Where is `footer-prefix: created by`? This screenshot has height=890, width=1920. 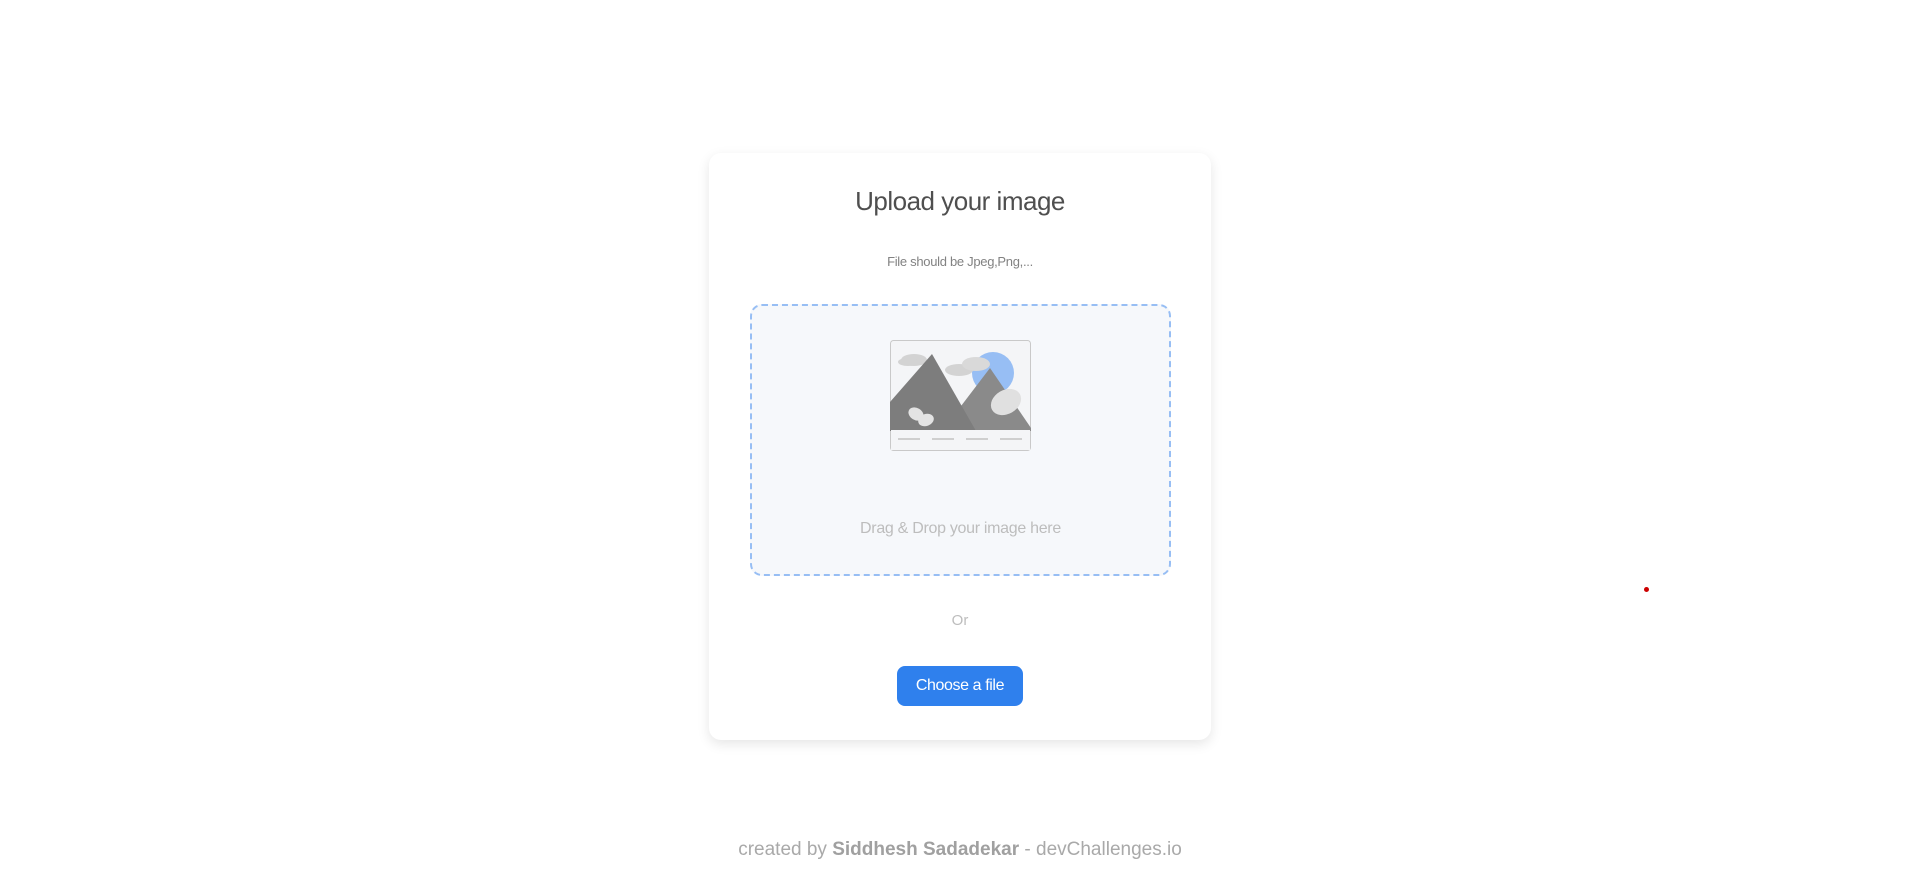
footer-prefix: created by is located at coordinates (782, 849).